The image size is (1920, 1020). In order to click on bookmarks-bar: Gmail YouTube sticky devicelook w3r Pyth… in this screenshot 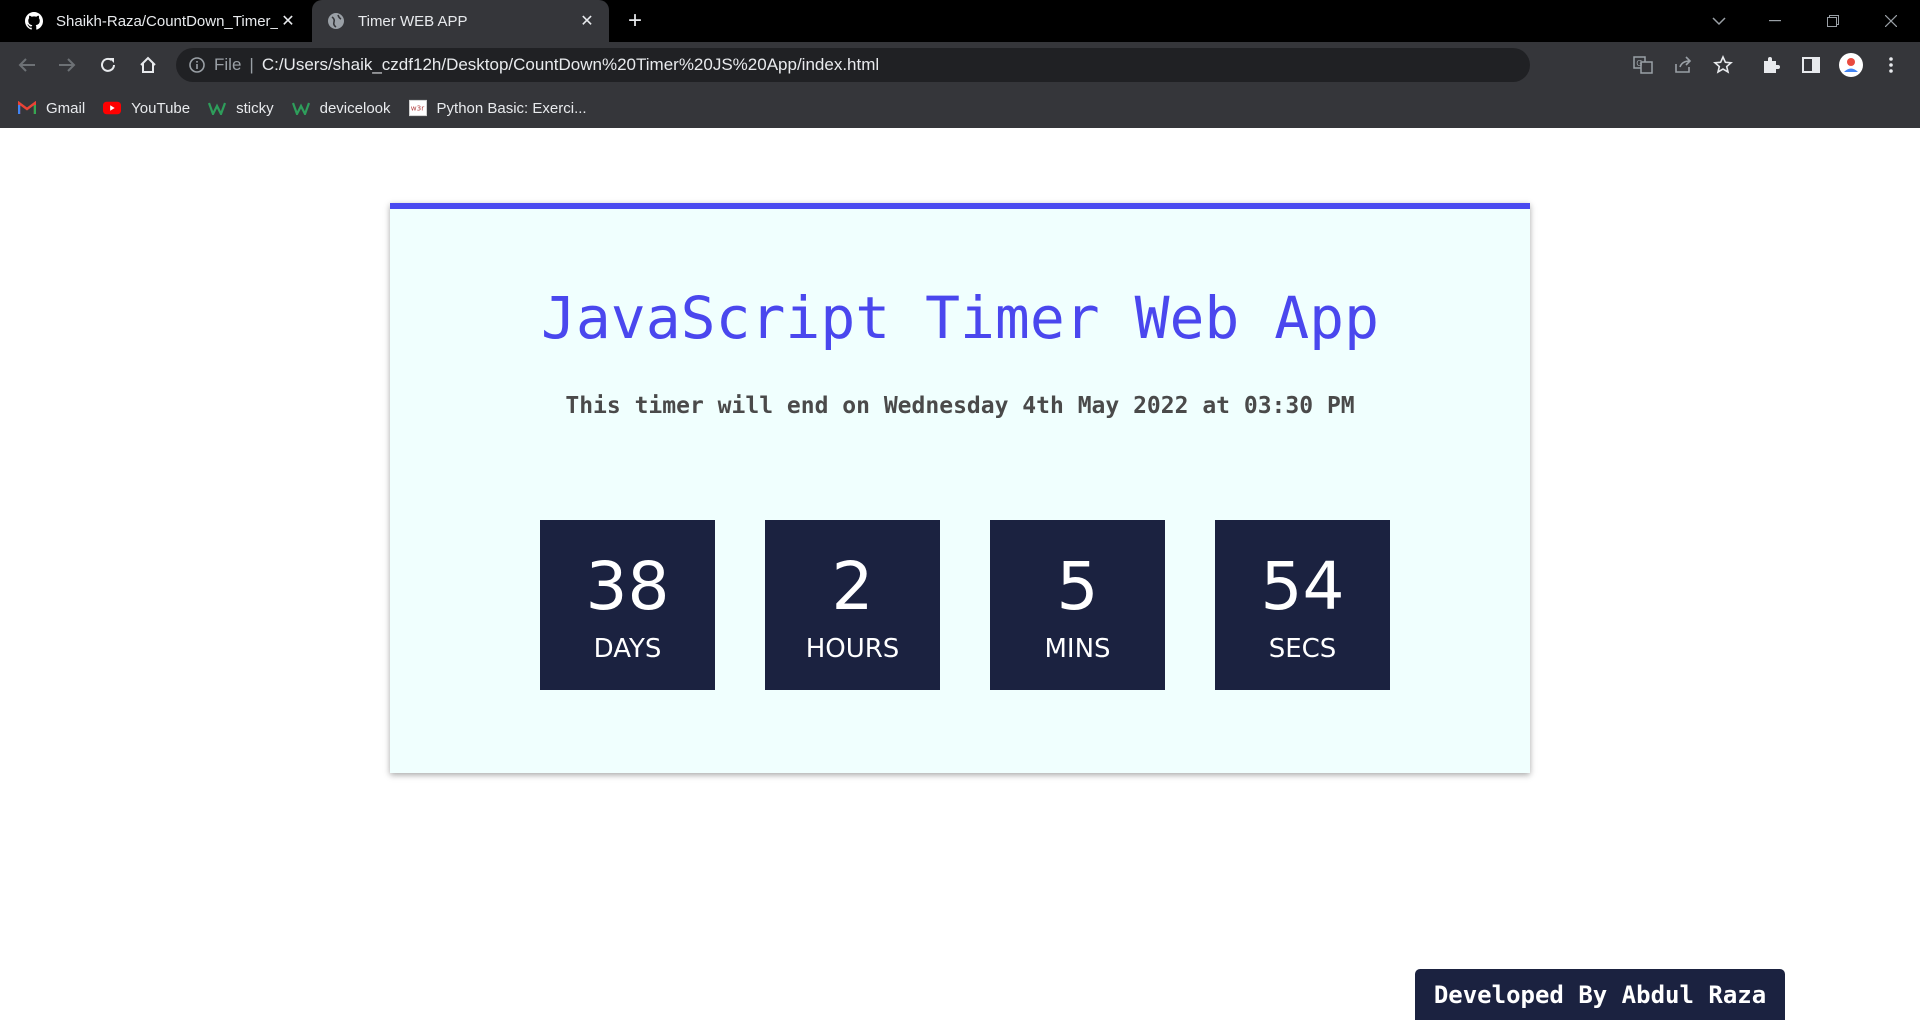, I will do `click(960, 108)`.